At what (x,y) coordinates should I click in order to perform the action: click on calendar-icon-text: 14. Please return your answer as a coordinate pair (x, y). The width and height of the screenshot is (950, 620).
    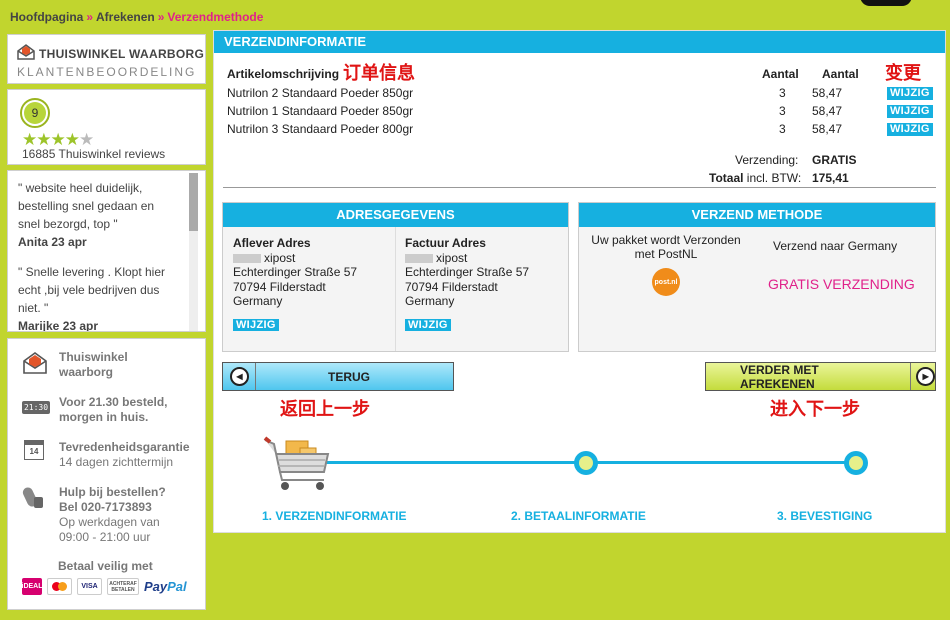
    Looking at the image, I should click on (34, 451).